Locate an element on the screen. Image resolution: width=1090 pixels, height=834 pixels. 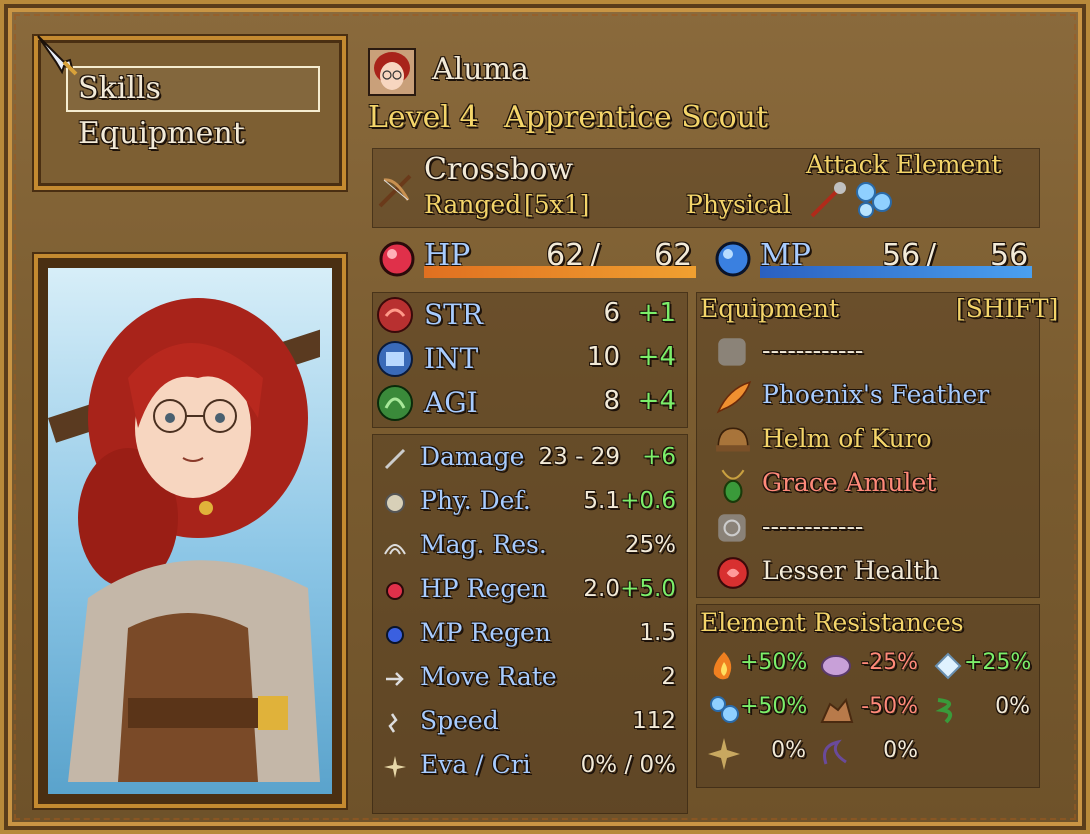
damage-bonus: +6 is located at coordinates (659, 457).